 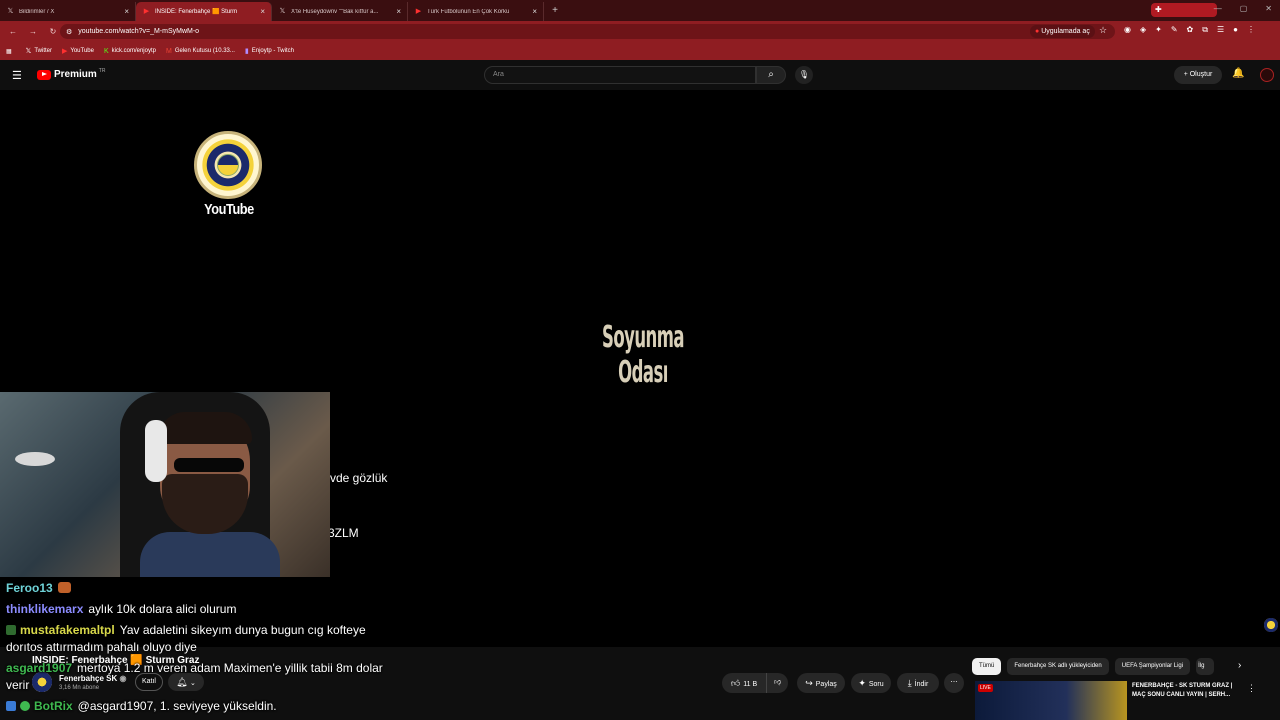 I want to click on url-text: youtube.com/watch?v=_M-mSyMwM-o, so click(x=139, y=31).